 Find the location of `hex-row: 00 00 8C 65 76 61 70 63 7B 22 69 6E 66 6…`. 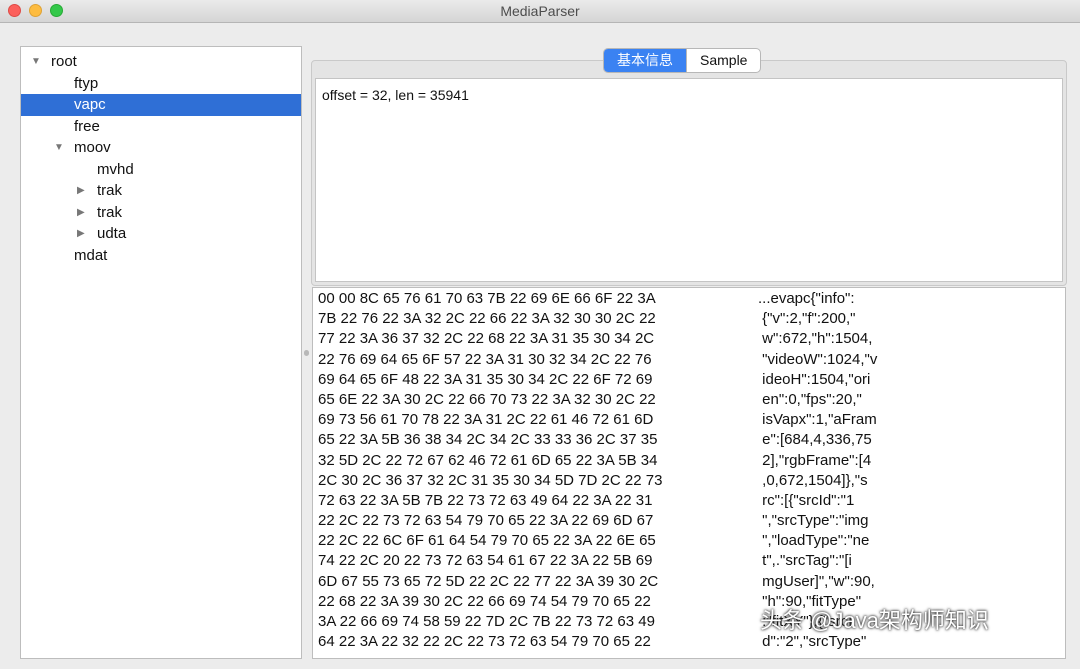

hex-row: 00 00 8C 65 76 61 70 63 7B 22 69 6E 66 6… is located at coordinates (689, 300).